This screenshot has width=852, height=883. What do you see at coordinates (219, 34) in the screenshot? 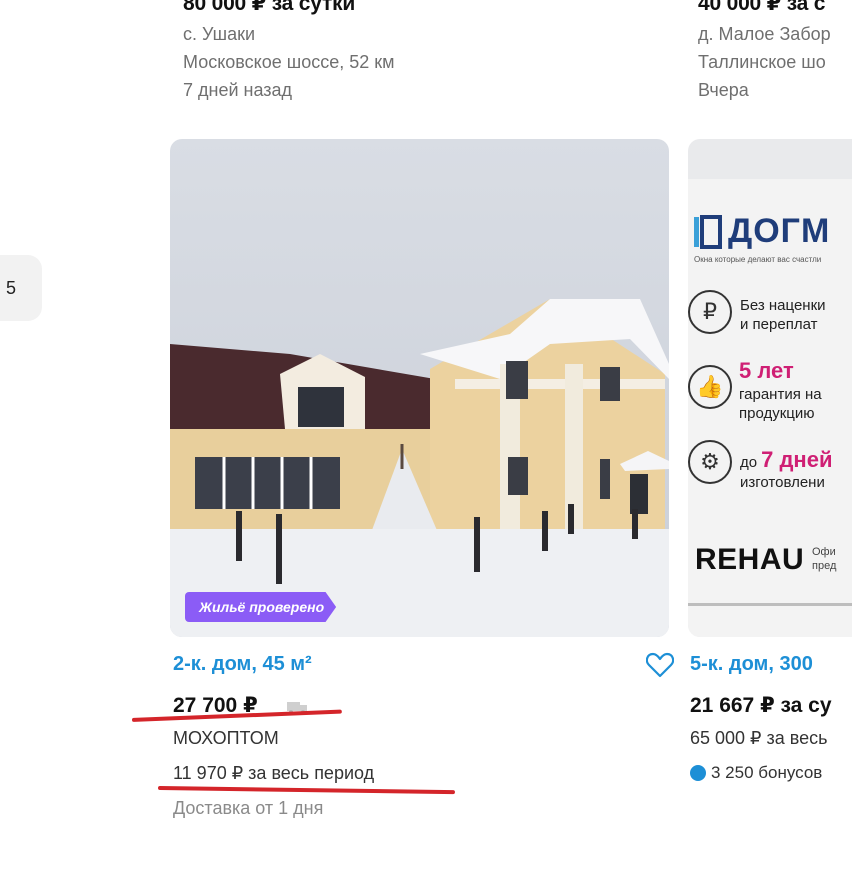
I see `top-card-1-location: с. Ушаки` at bounding box center [219, 34].